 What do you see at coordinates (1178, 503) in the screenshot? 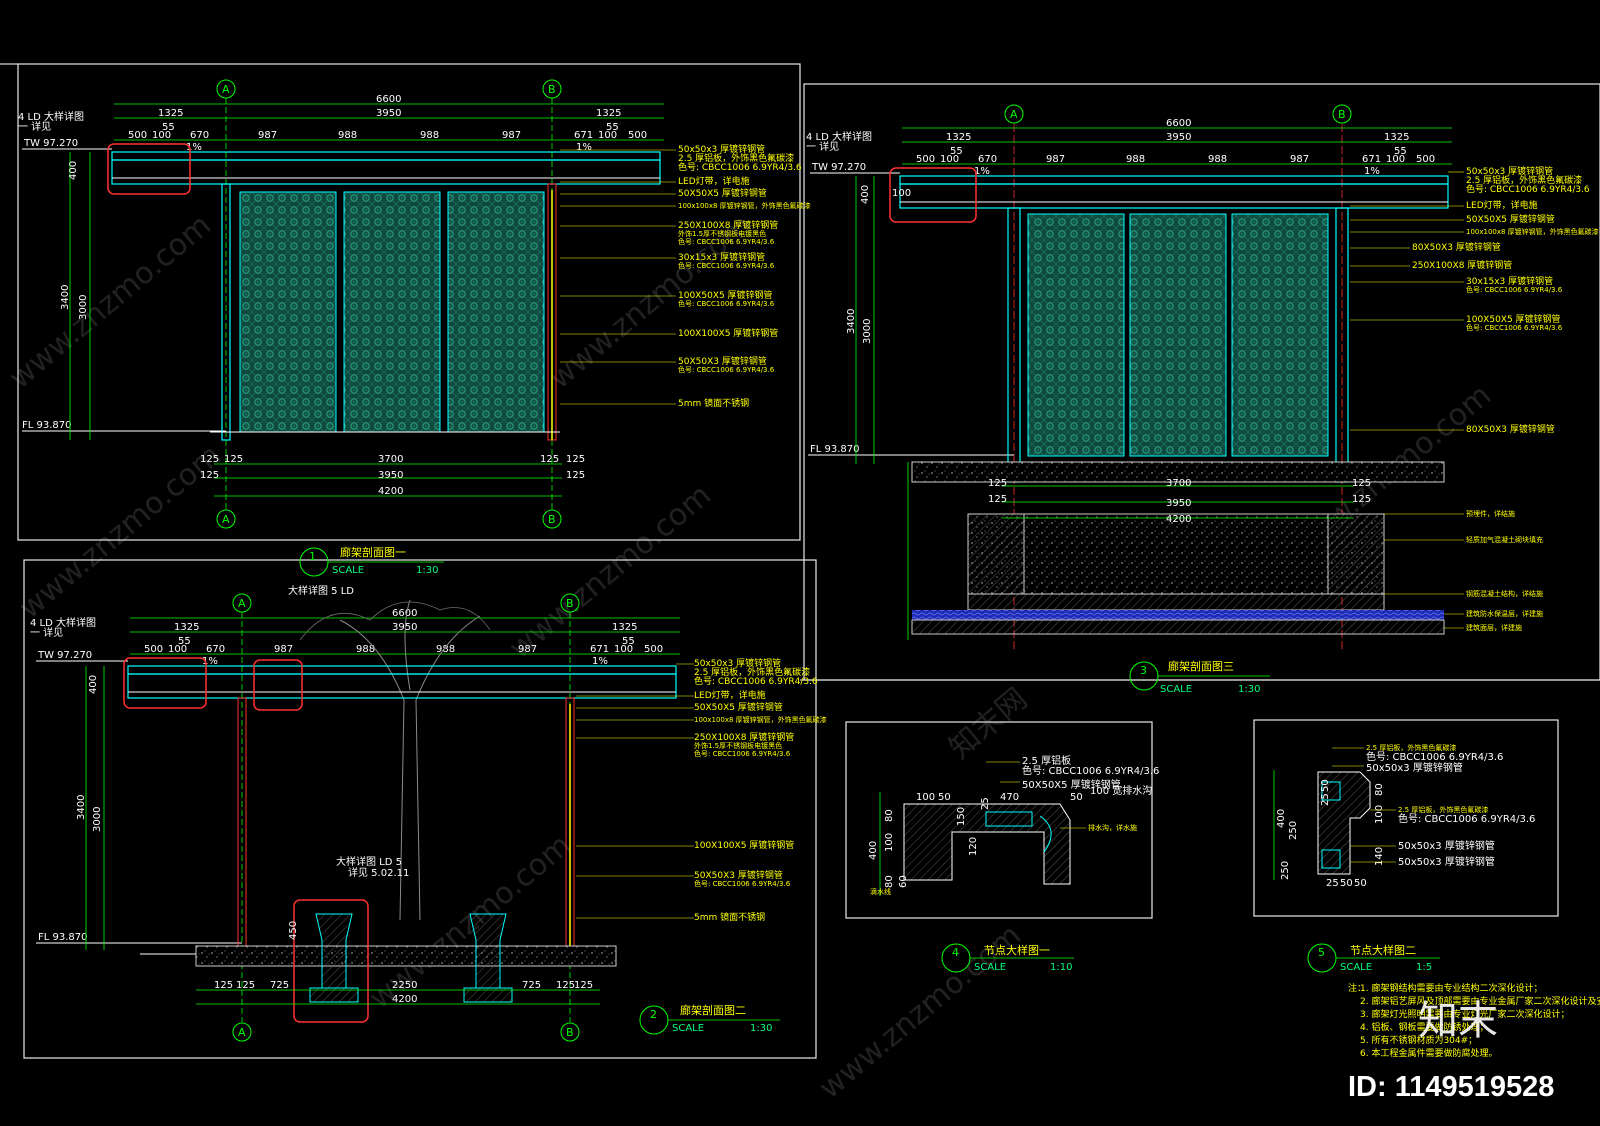
I see `dim-text: 3950` at bounding box center [1178, 503].